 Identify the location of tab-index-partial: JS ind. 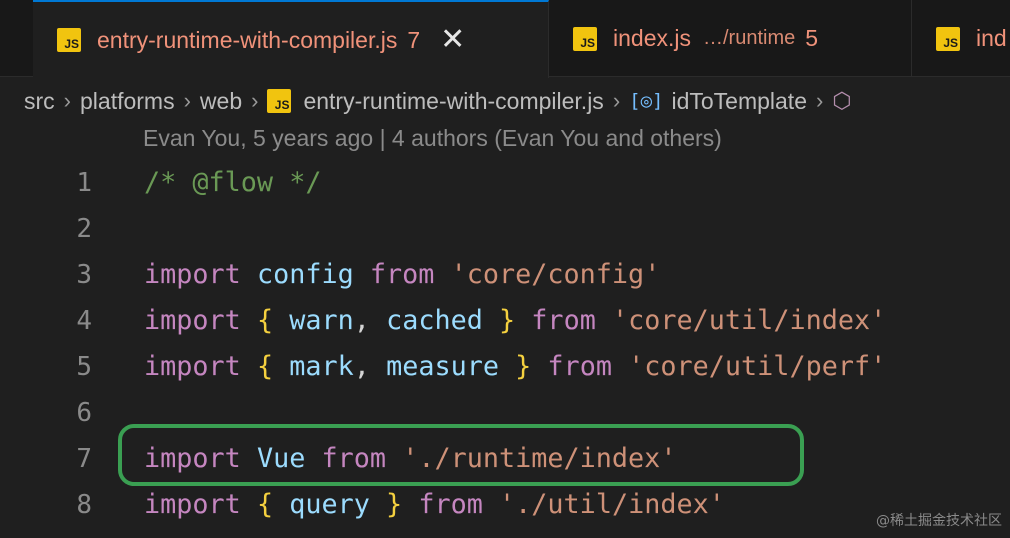
(961, 38).